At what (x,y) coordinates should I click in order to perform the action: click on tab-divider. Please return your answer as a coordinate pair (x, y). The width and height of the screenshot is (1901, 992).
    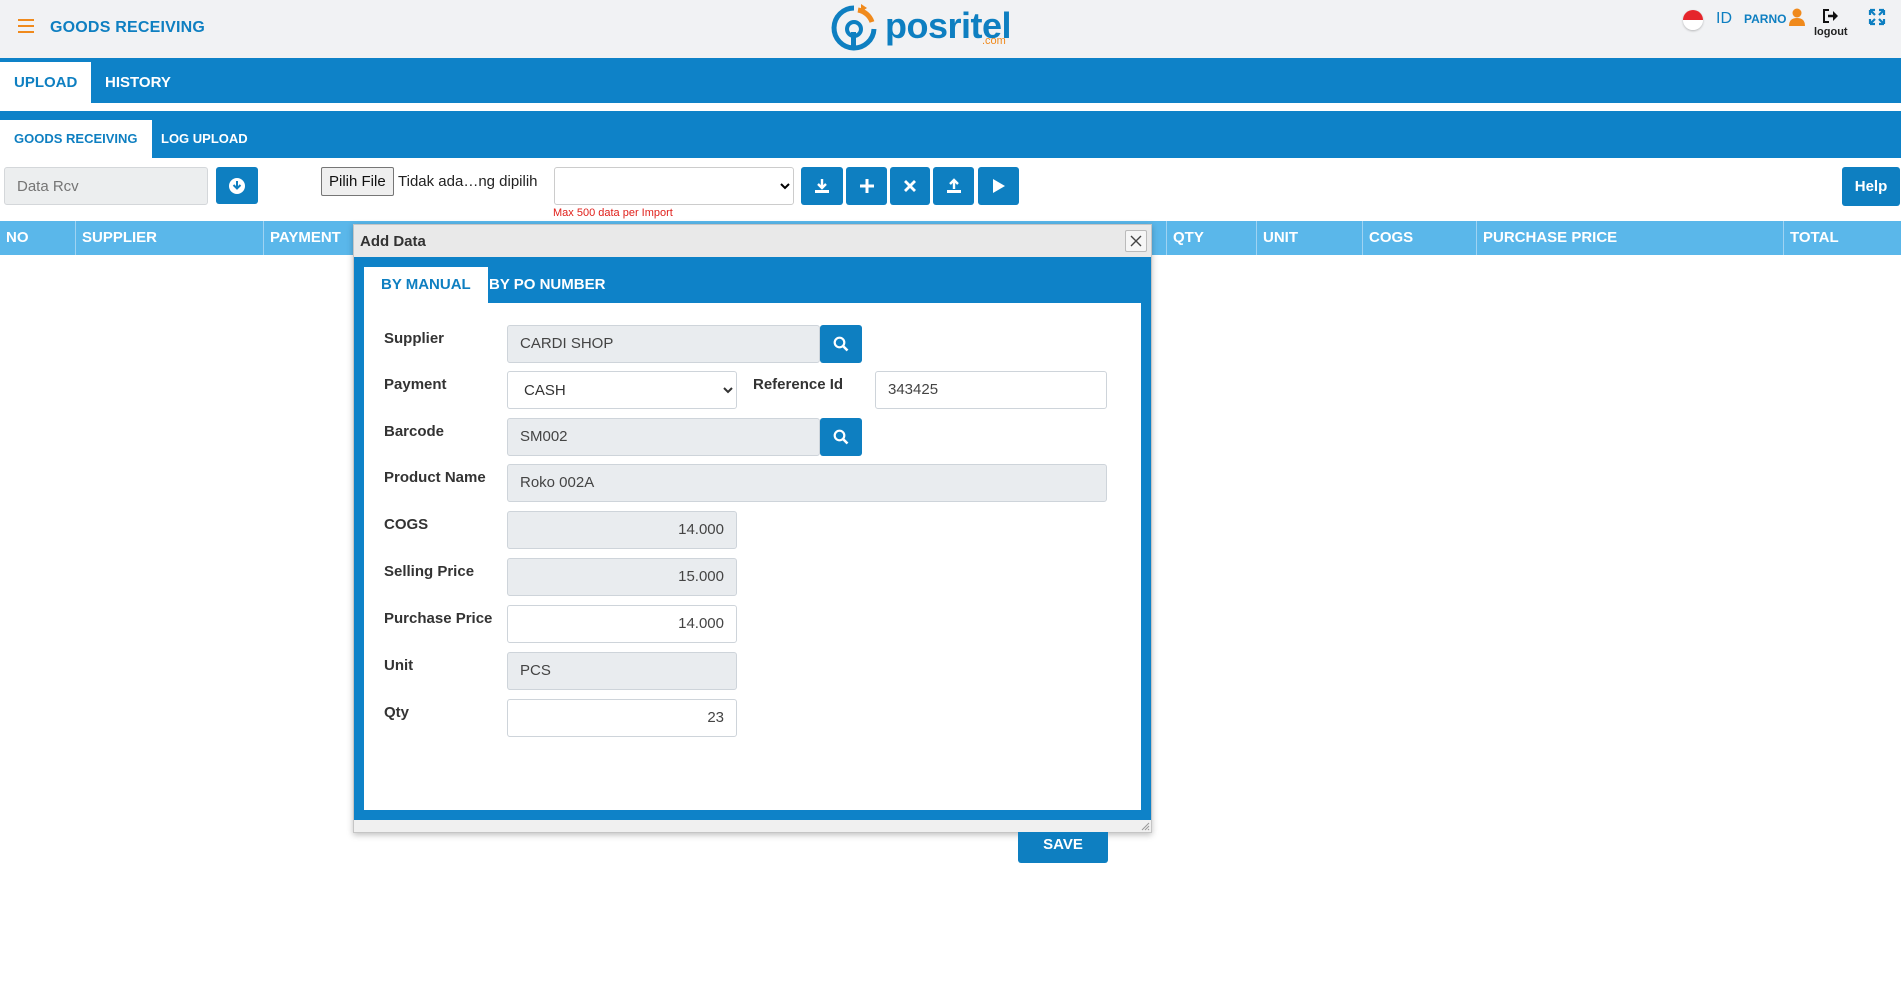
    Looking at the image, I should click on (950, 107).